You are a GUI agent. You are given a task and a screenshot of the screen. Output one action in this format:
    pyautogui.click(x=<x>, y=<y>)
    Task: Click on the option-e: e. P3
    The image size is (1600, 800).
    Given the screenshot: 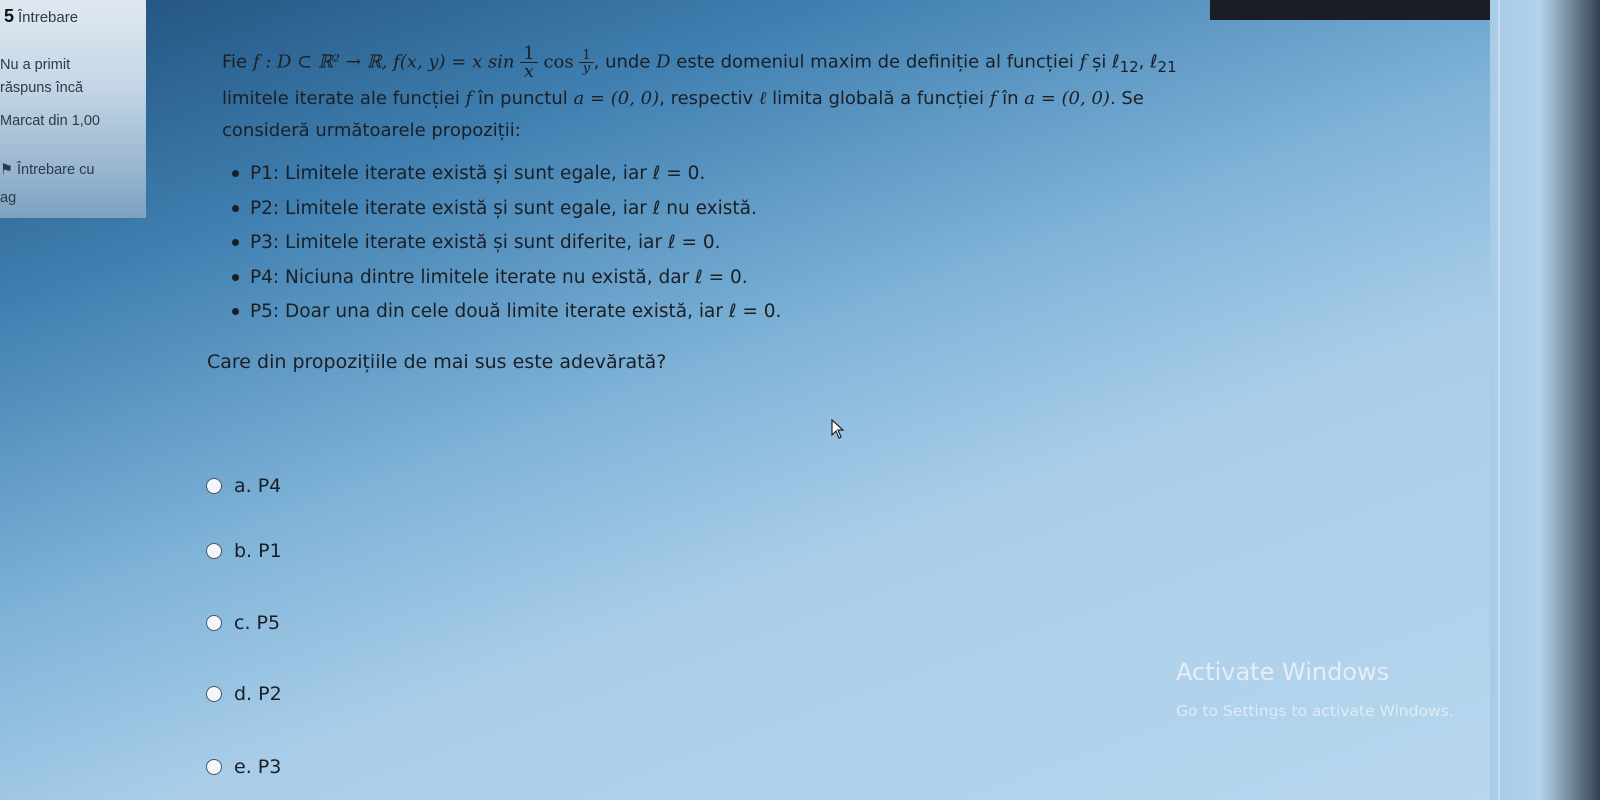 What is the action you would take?
    pyautogui.click(x=243, y=767)
    